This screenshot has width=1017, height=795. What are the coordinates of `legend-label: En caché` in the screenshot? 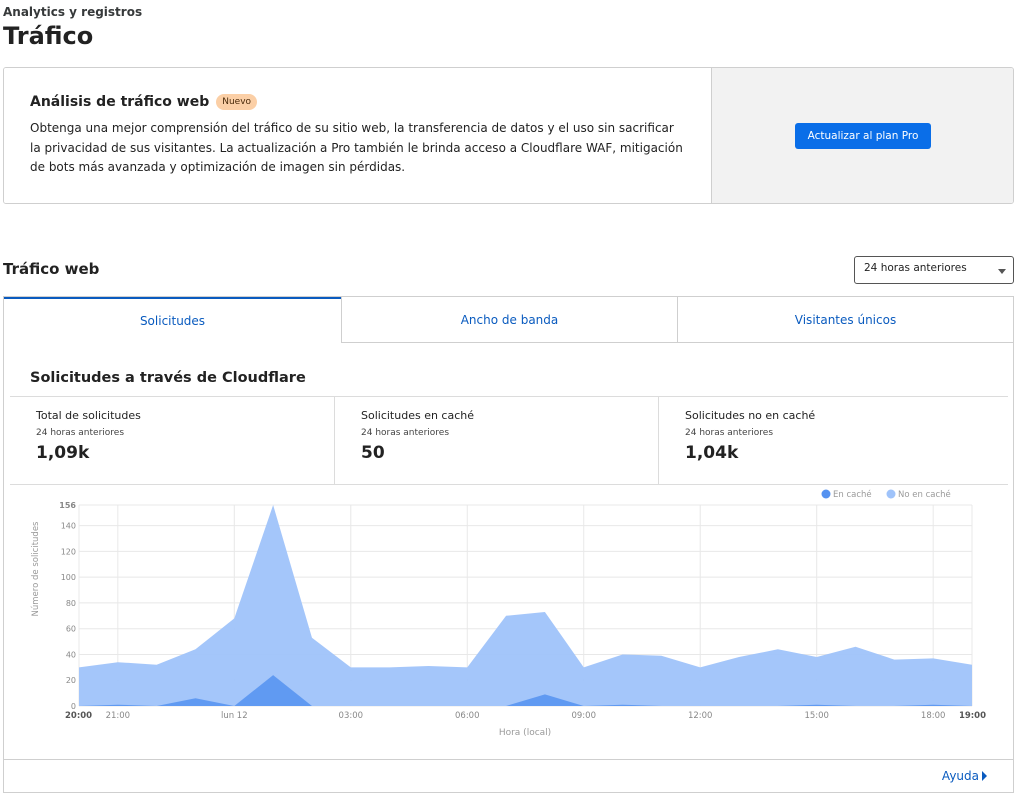 It's located at (852, 494).